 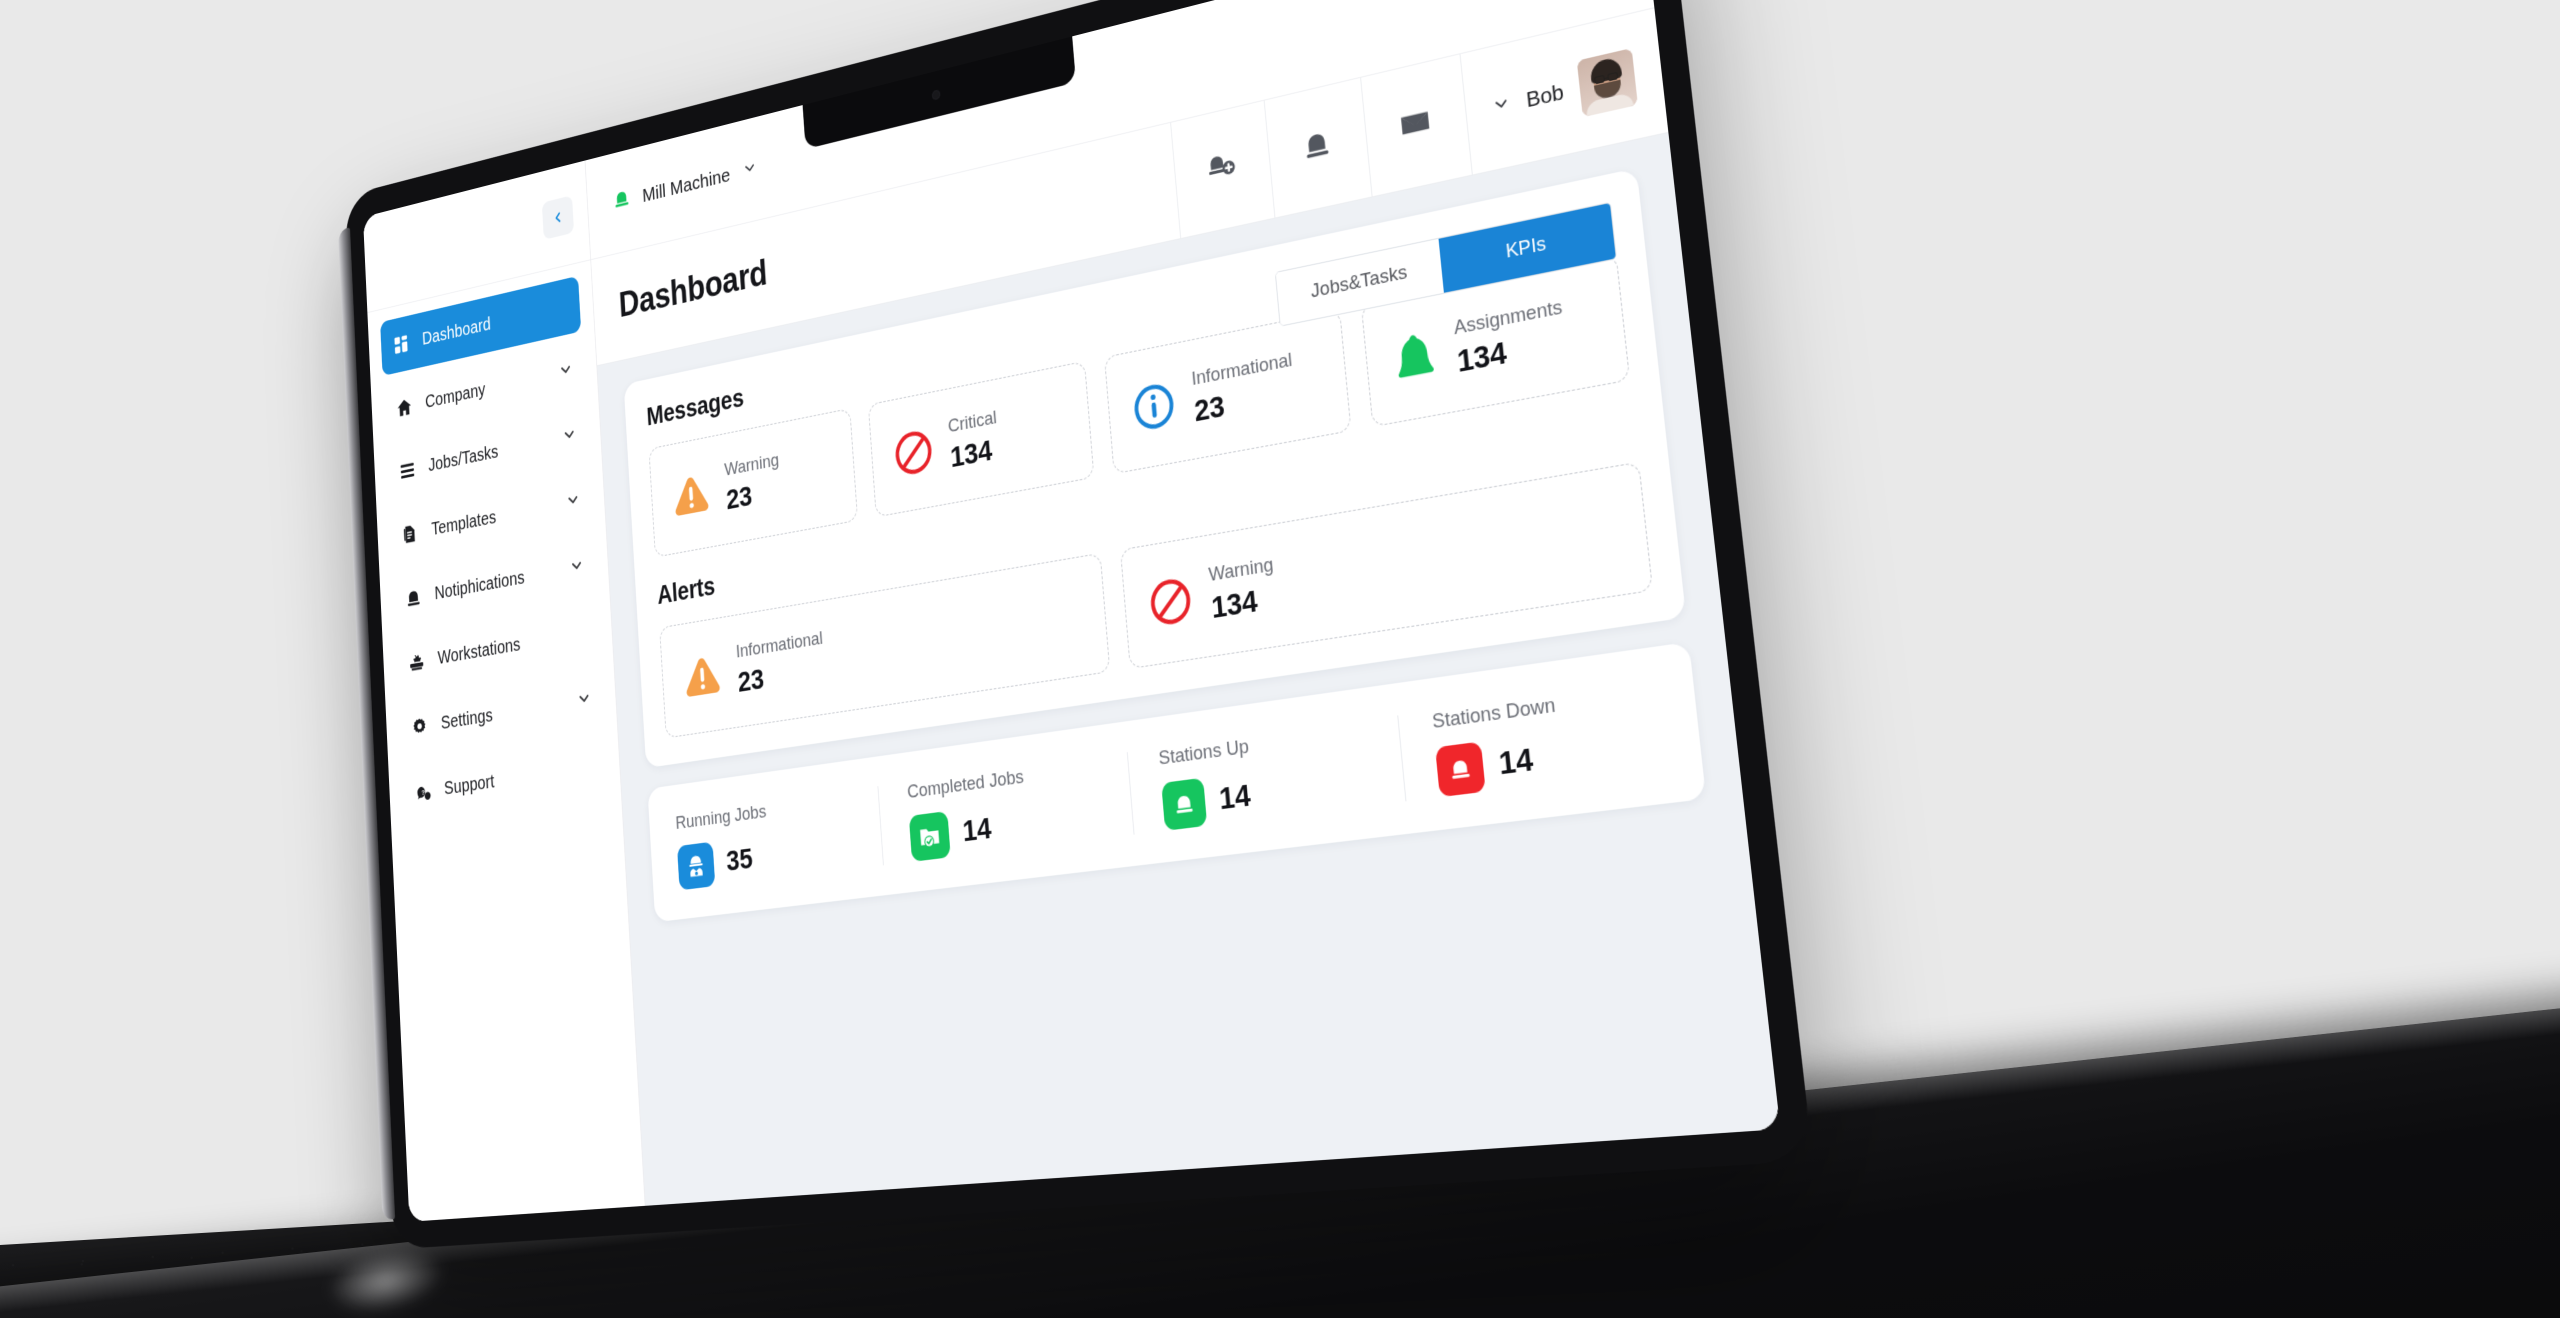 I want to click on sidebar-item-label: Workstations, so click(x=479, y=651).